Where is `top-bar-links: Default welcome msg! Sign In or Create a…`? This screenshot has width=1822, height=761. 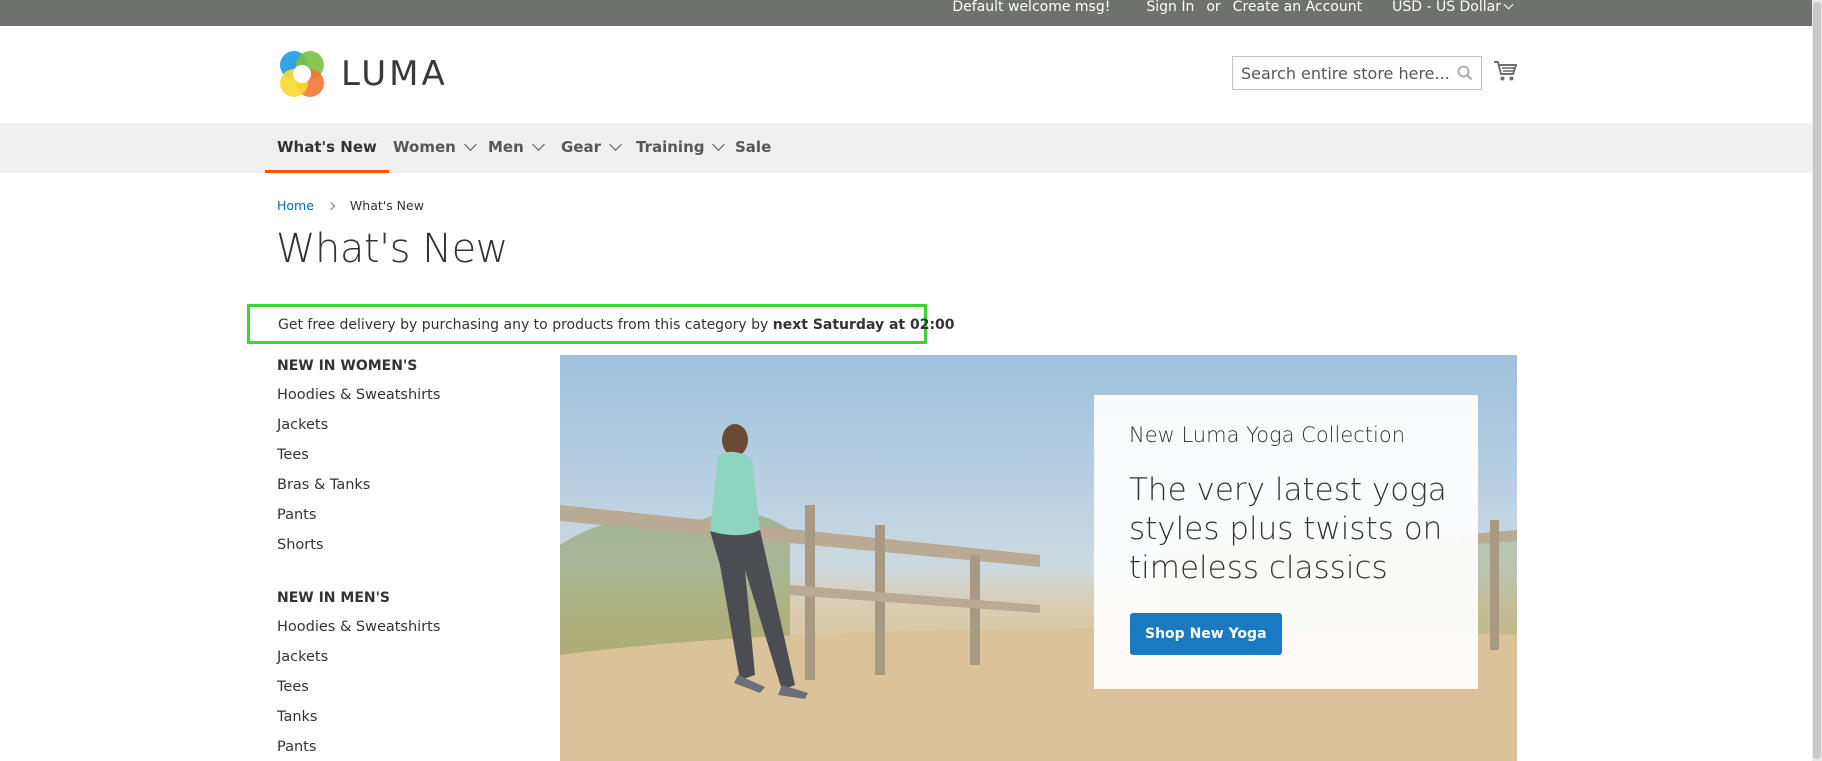 top-bar-links: Default welcome msg! Sign In or Create a… is located at coordinates (1226, 8).